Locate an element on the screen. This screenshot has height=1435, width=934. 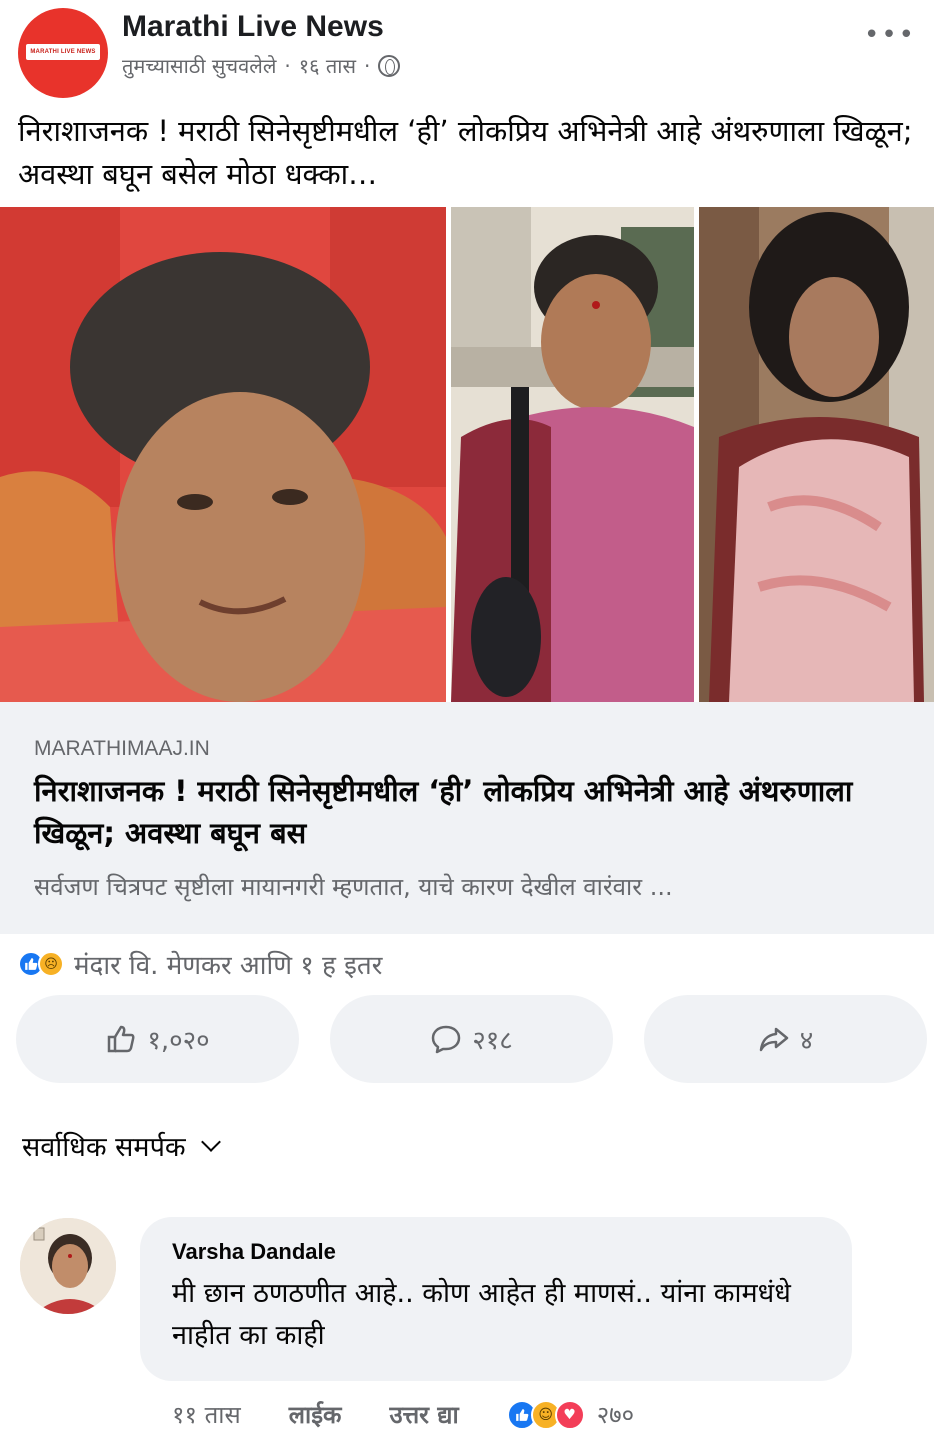
post-actions: १,०२० २१८ ४ is located at coordinates (471, 1040).